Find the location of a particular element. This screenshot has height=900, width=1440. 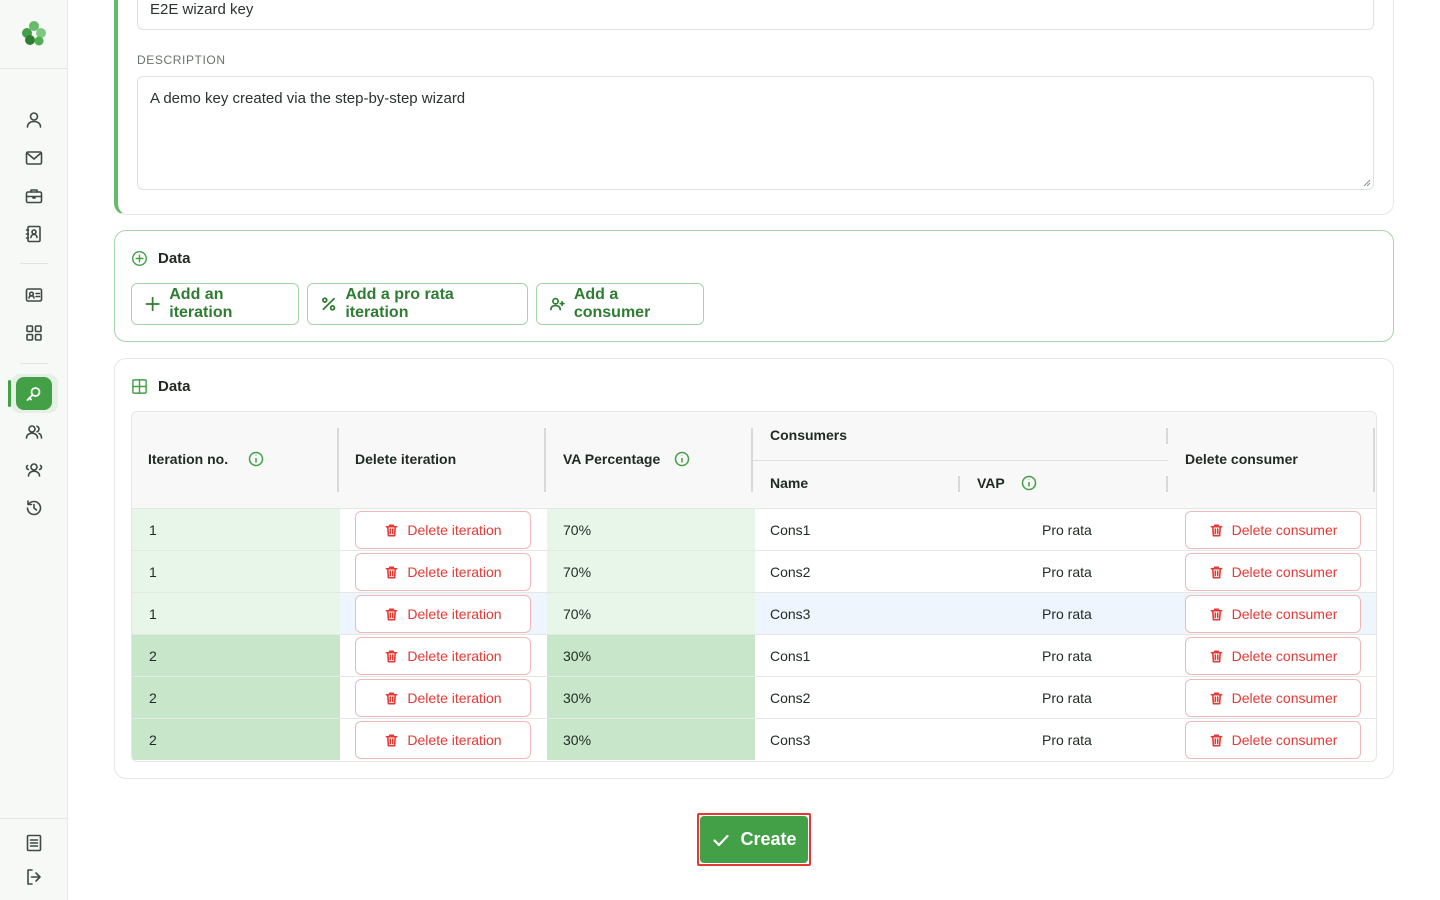

header-delete-consumer: Delete consumer is located at coordinates (1241, 459).